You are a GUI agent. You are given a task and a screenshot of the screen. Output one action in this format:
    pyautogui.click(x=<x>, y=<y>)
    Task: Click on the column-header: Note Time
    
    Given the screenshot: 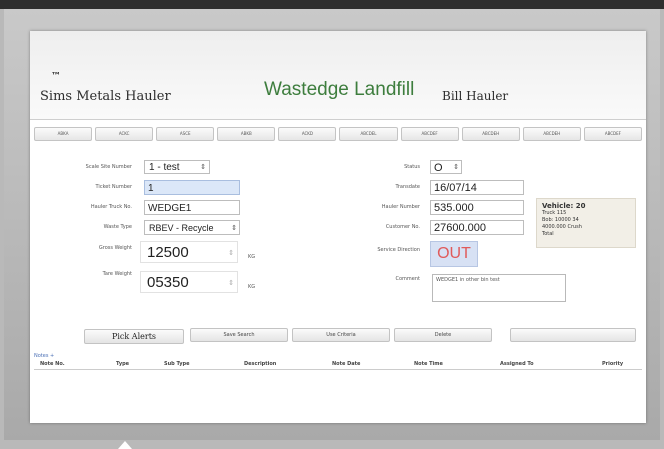 What is the action you would take?
    pyautogui.click(x=428, y=364)
    